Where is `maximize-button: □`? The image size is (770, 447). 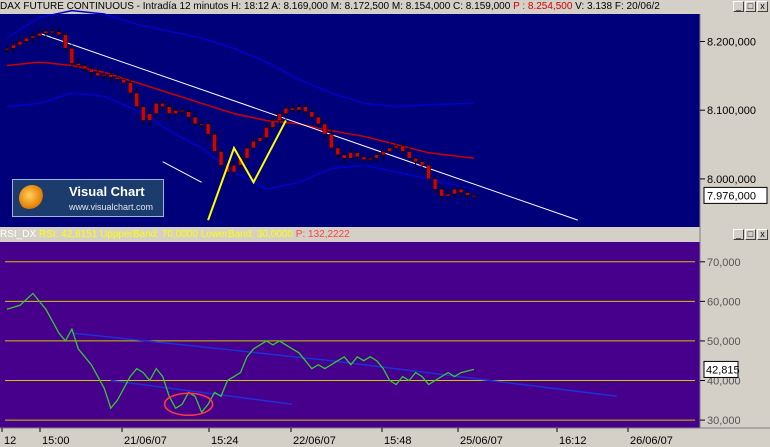
maximize-button: □ is located at coordinates (750, 6).